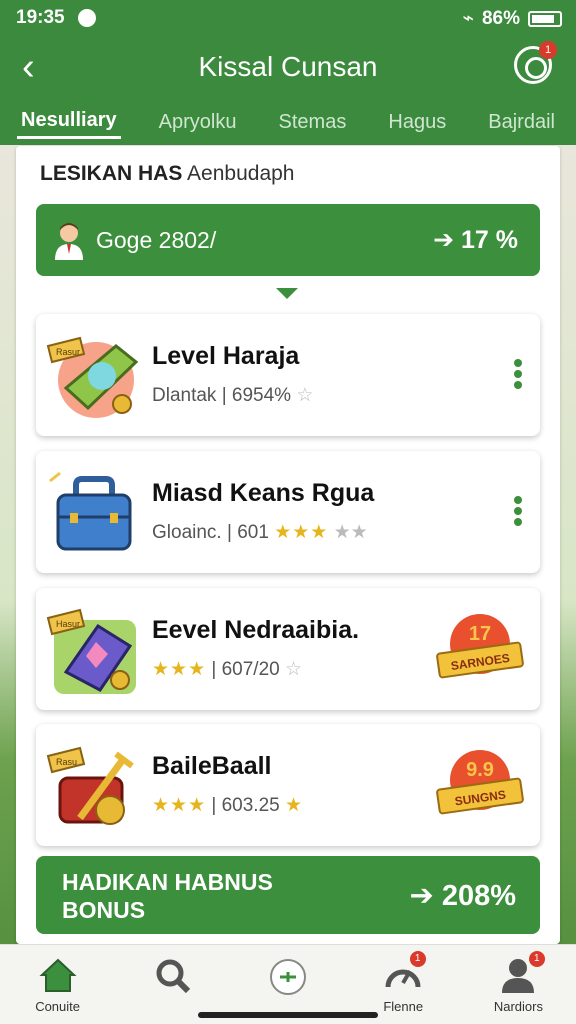 Image resolution: width=576 pixels, height=1024 pixels. I want to click on panel-heading: LESIKAN HAS Aenbudaph, so click(167, 174).